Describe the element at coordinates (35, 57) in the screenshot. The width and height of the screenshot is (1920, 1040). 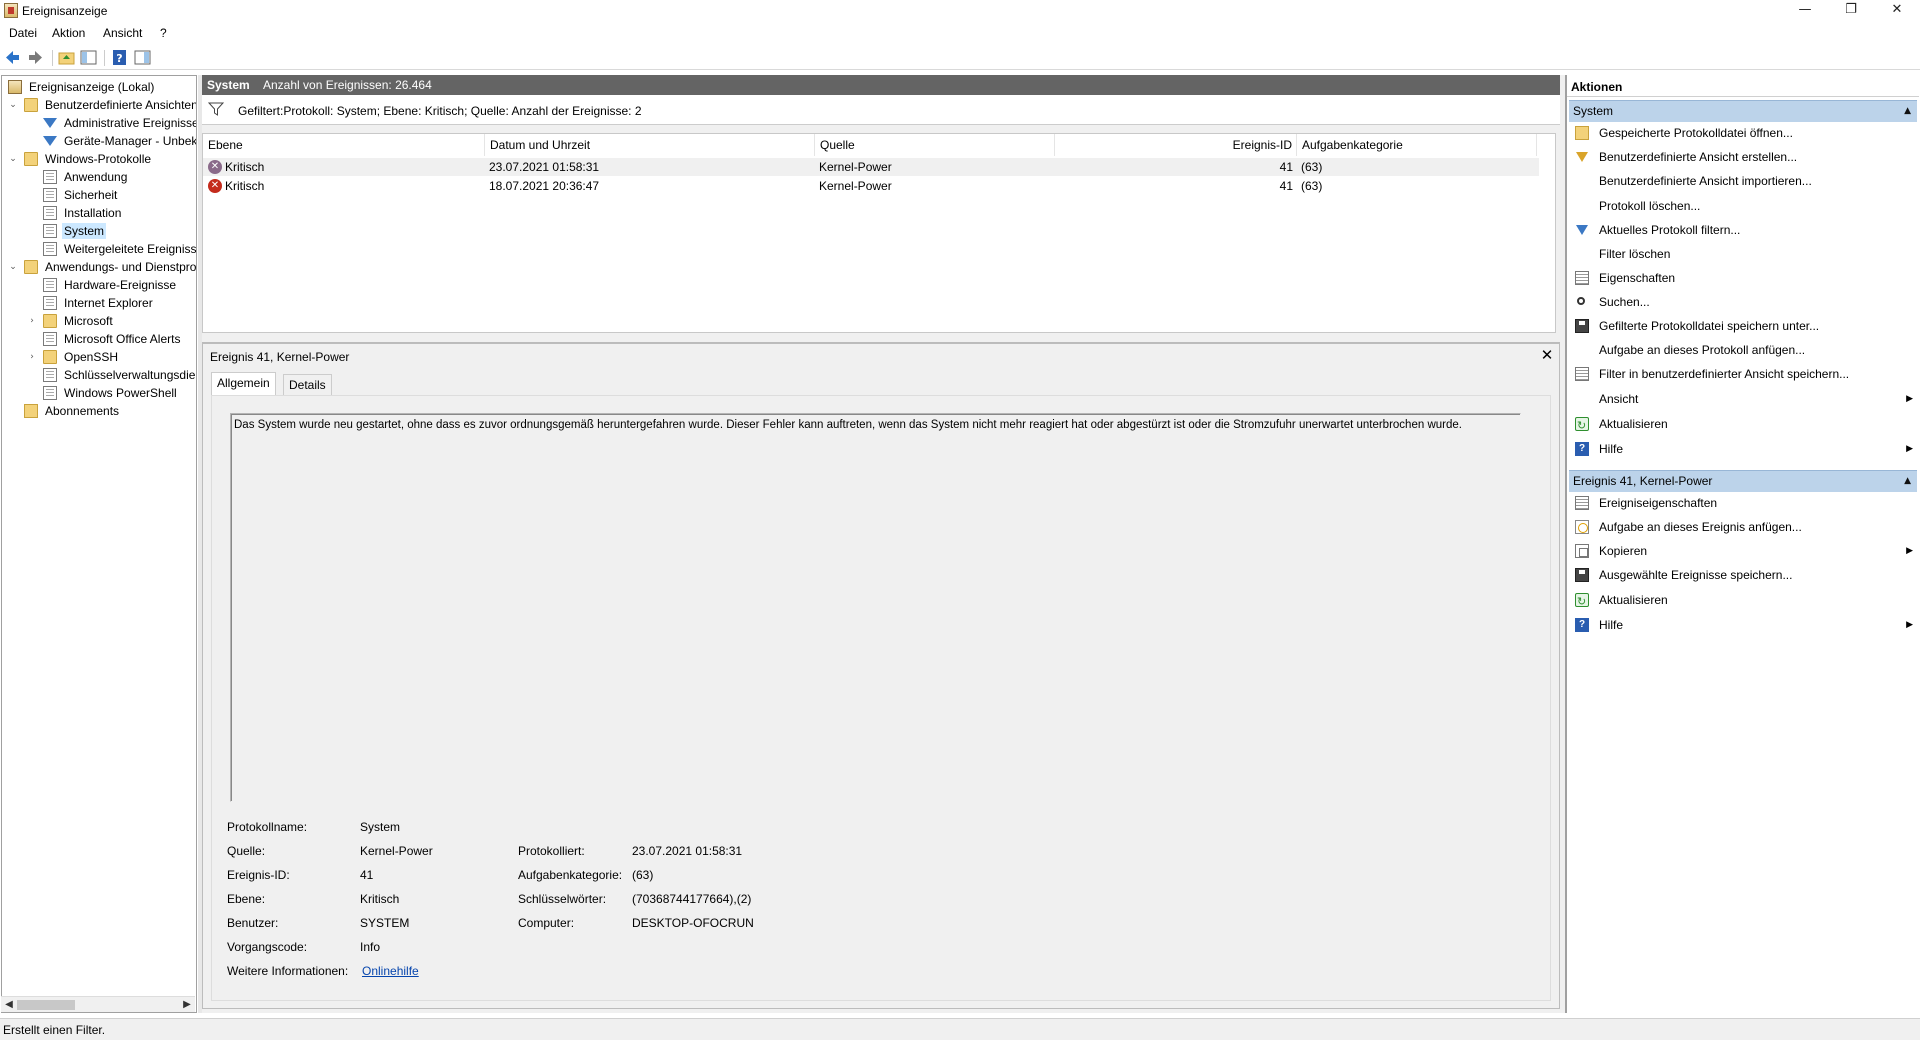
I see `forward-icon` at that location.